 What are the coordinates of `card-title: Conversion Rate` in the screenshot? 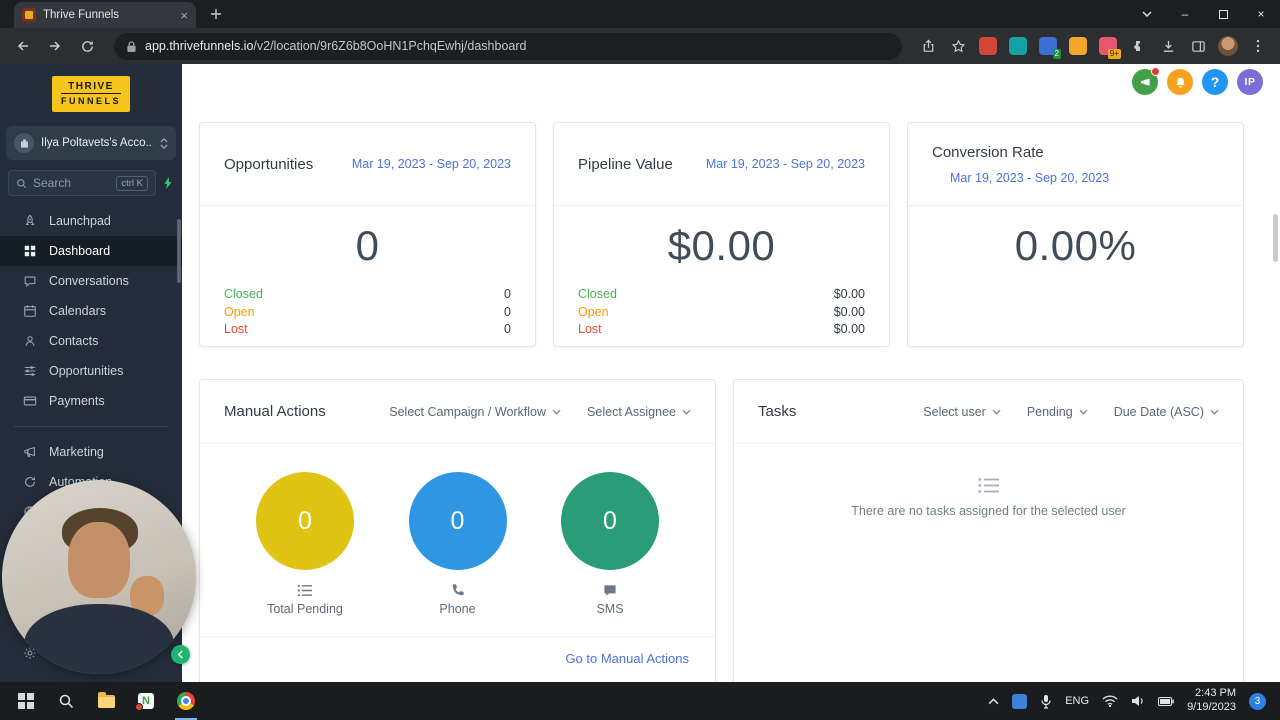 It's located at (988, 152).